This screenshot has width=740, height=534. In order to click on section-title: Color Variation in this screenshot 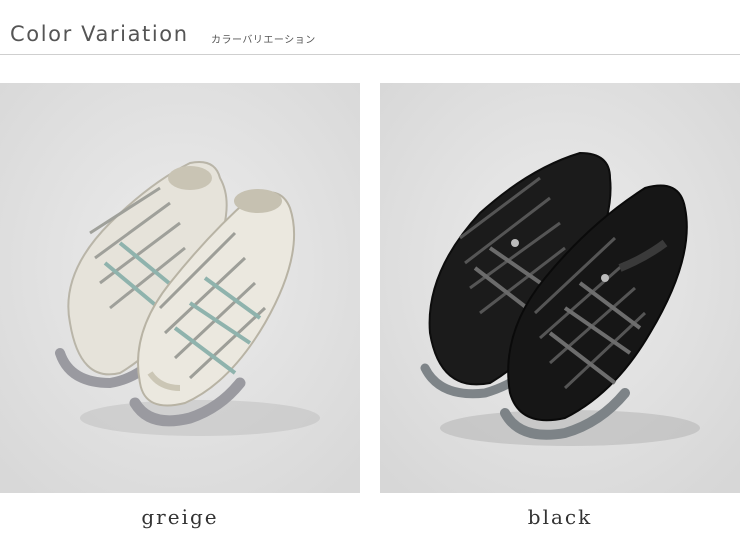, I will do `click(99, 34)`.